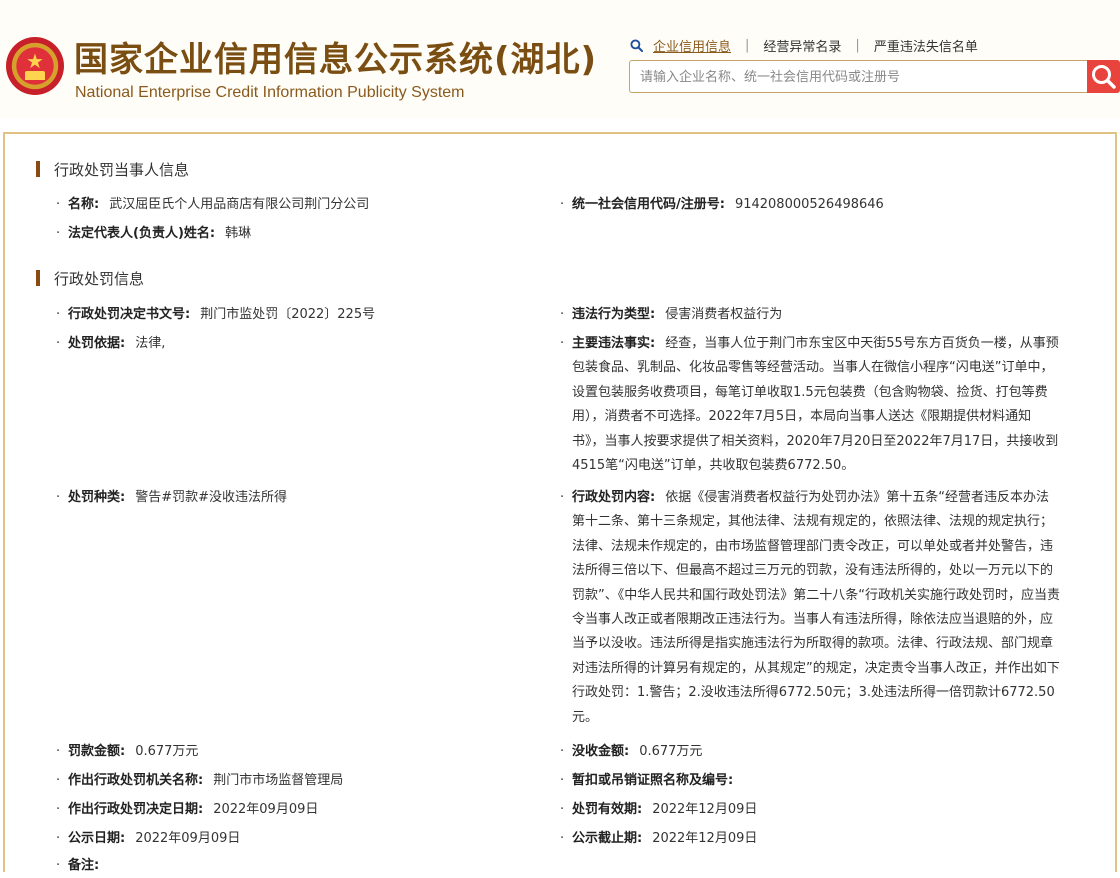 This screenshot has width=1120, height=878. What do you see at coordinates (136, 780) in the screenshot?
I see `field-label: 作出行政处罚机关名称:` at bounding box center [136, 780].